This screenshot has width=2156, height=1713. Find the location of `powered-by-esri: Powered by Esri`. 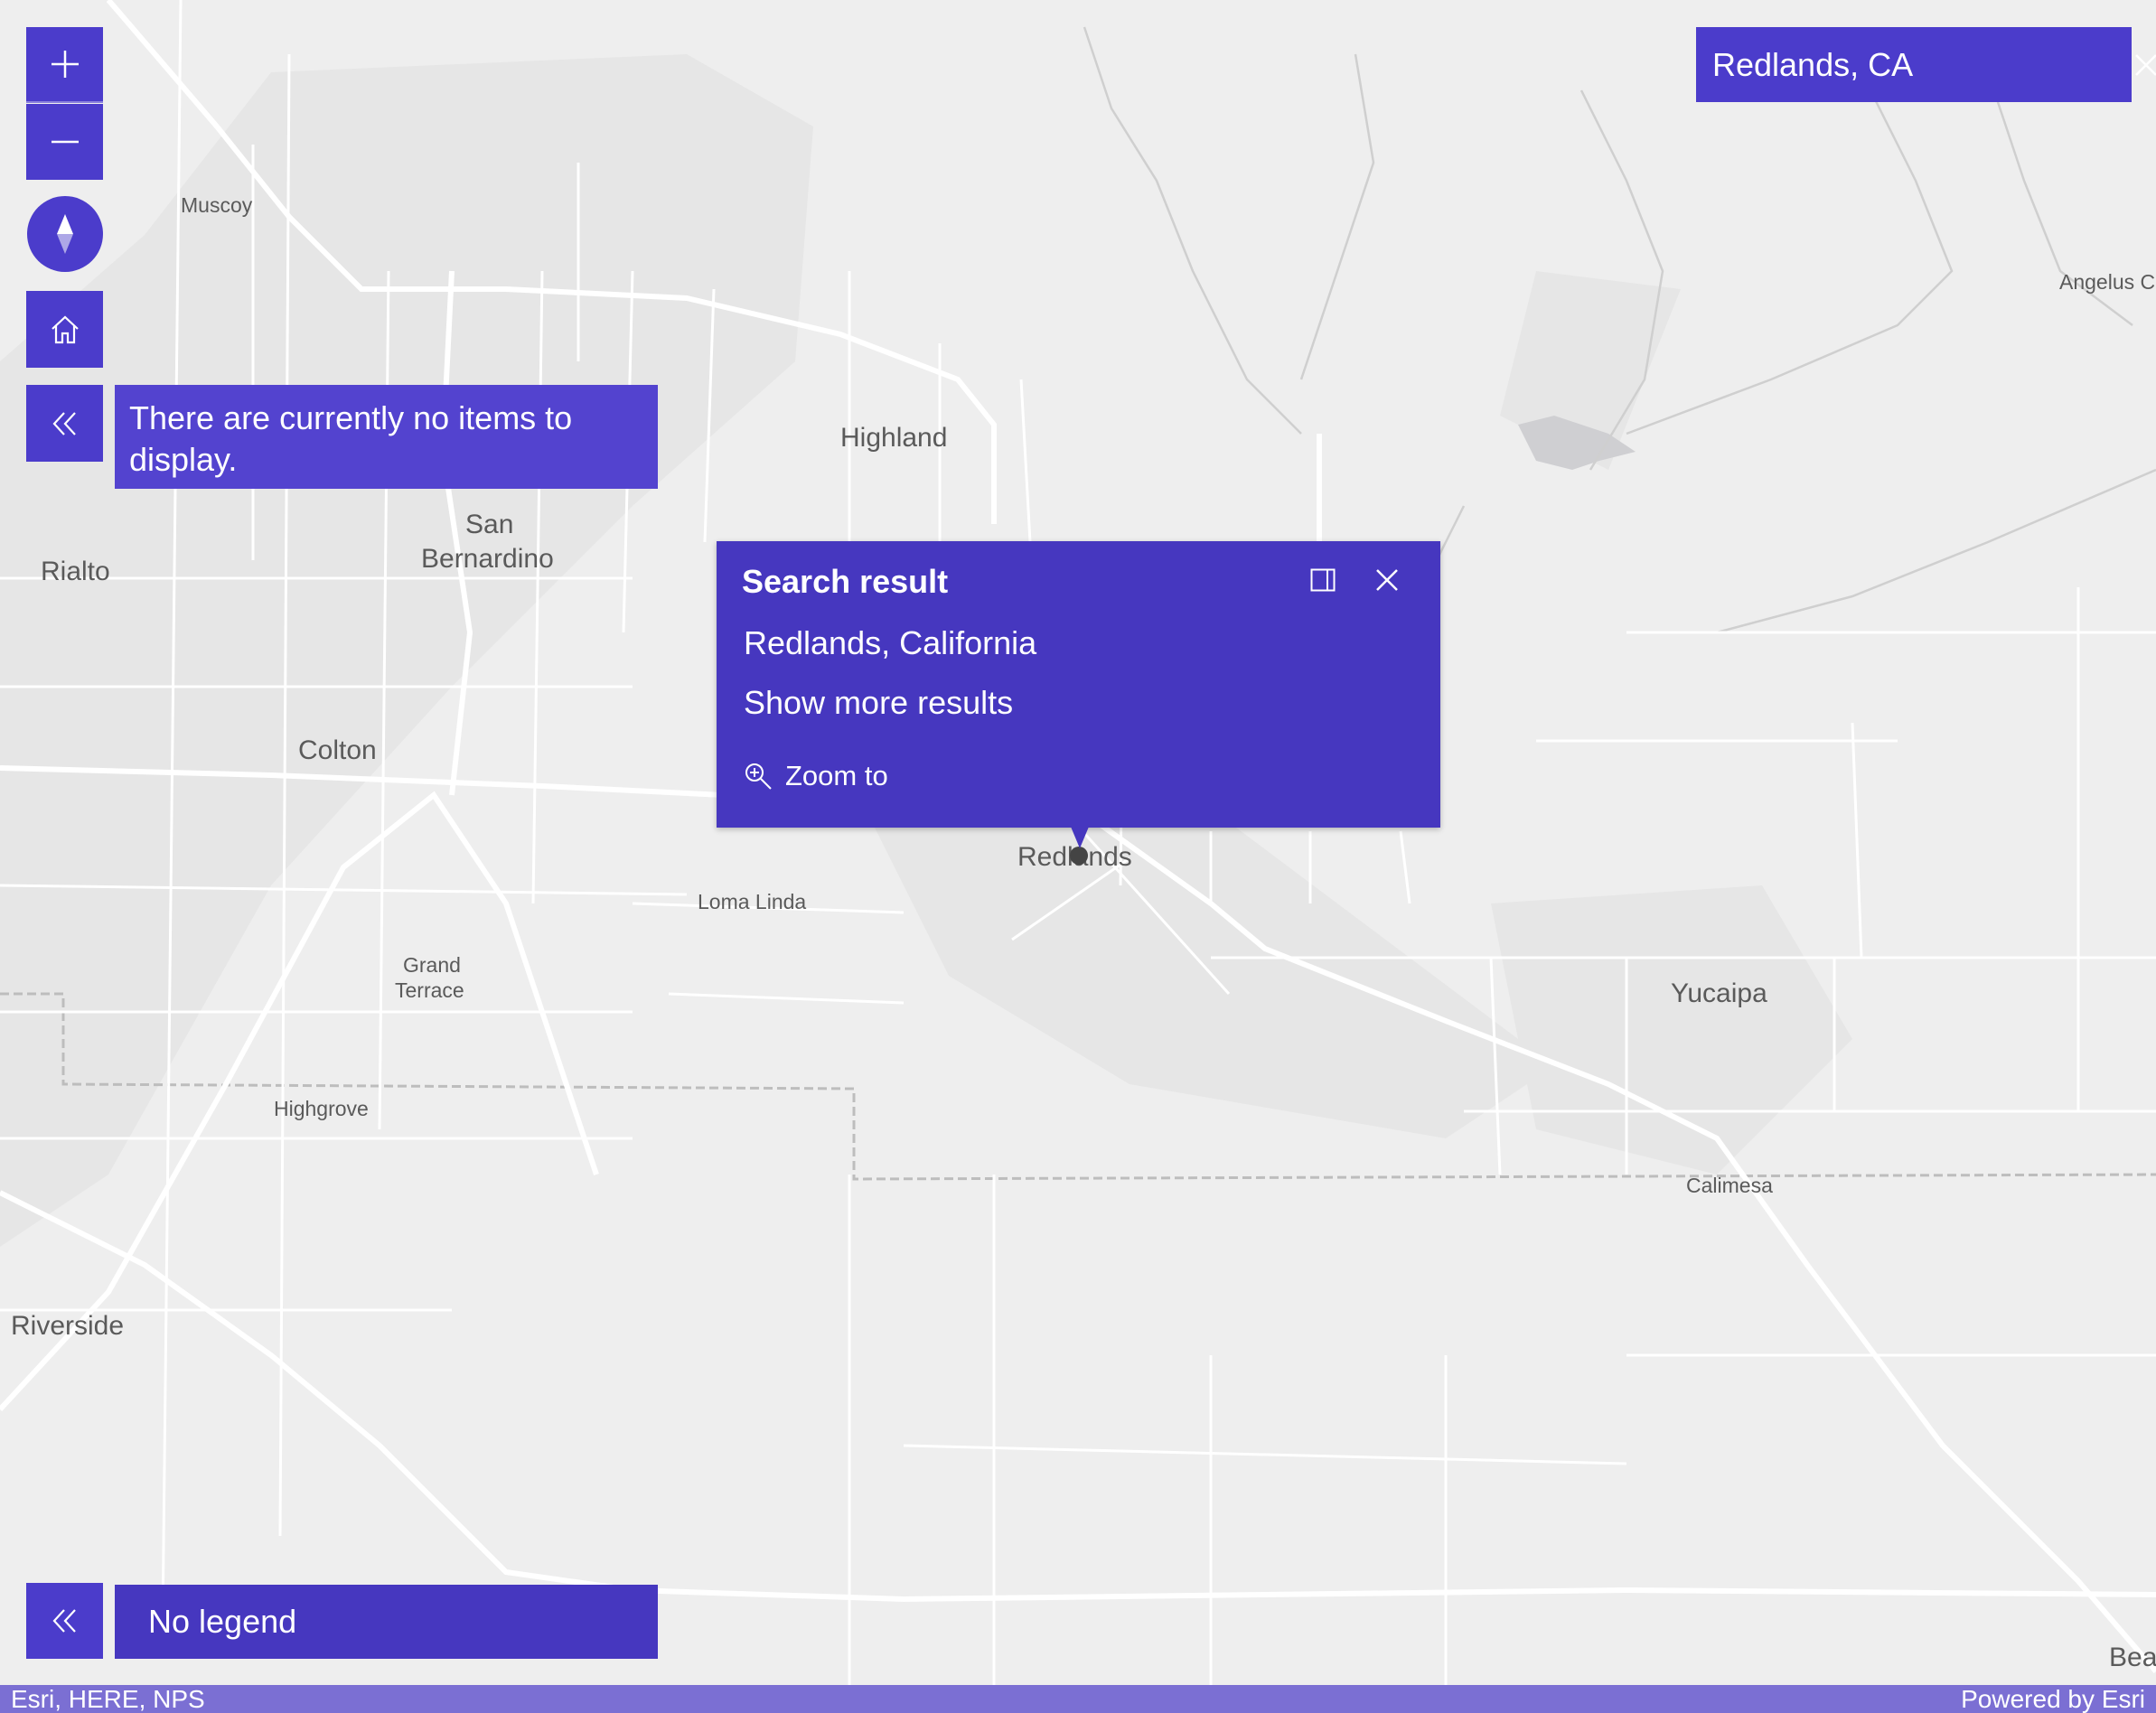

powered-by-esri: Powered by Esri is located at coordinates (2053, 1699).